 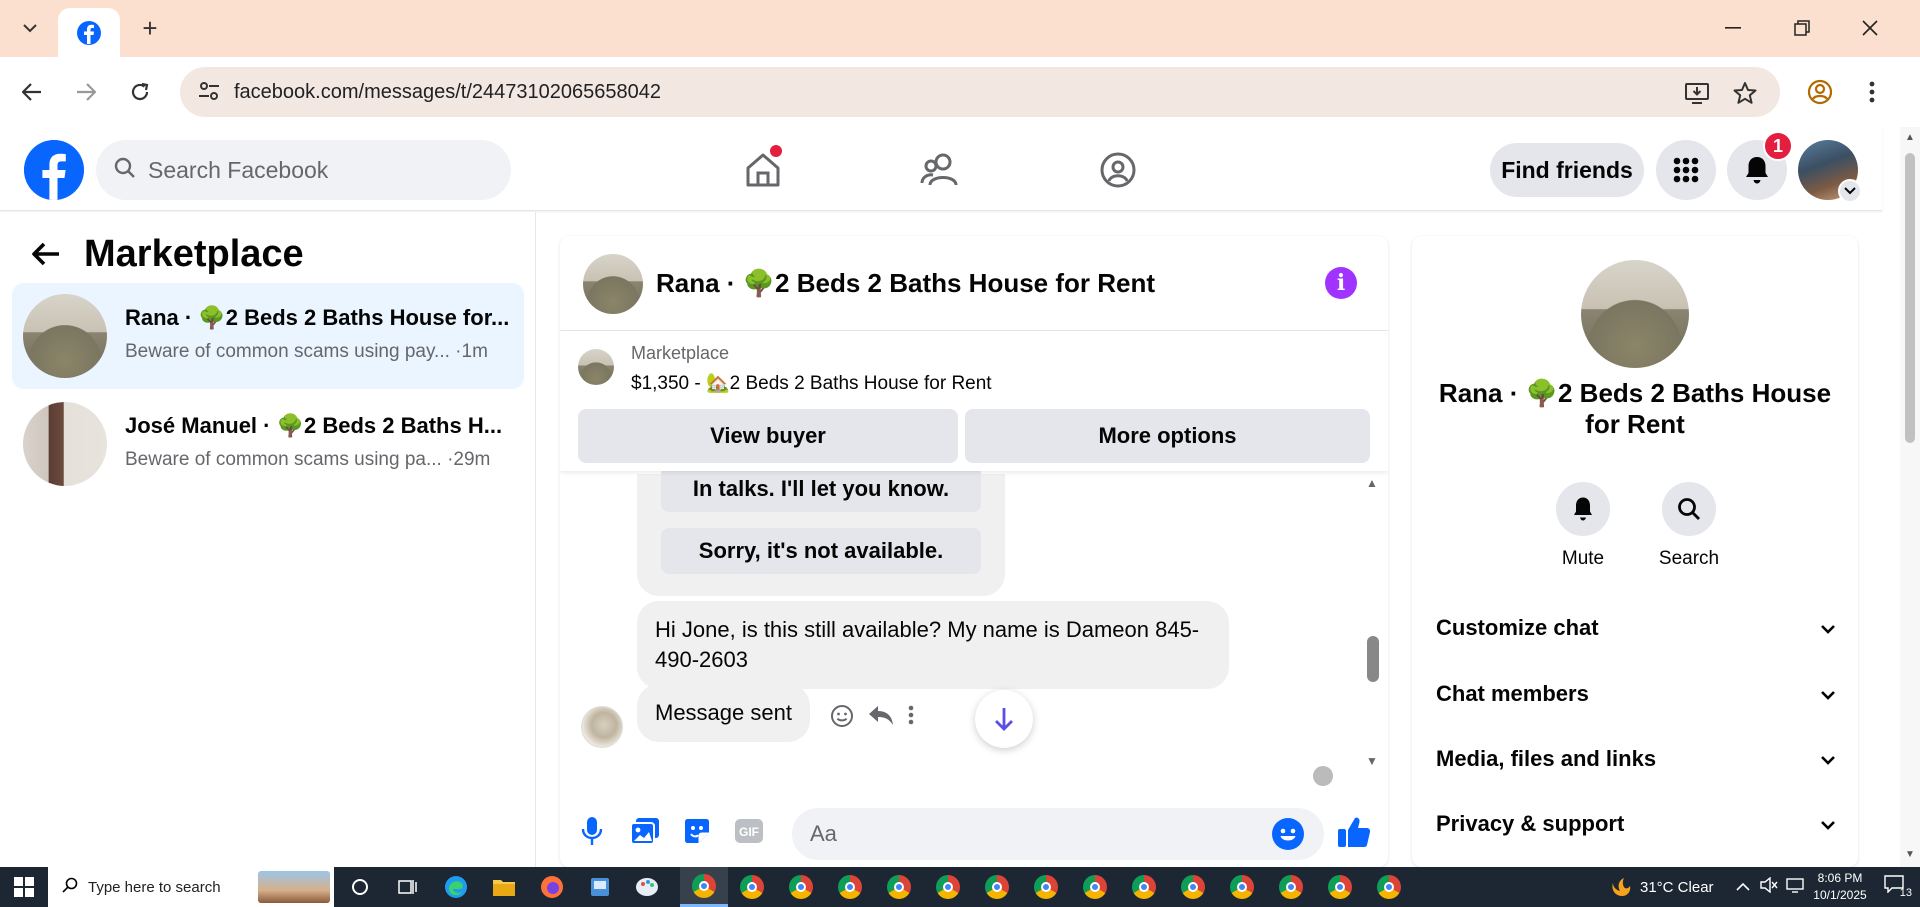 What do you see at coordinates (1733, 28) in the screenshot?
I see `minimize-button` at bounding box center [1733, 28].